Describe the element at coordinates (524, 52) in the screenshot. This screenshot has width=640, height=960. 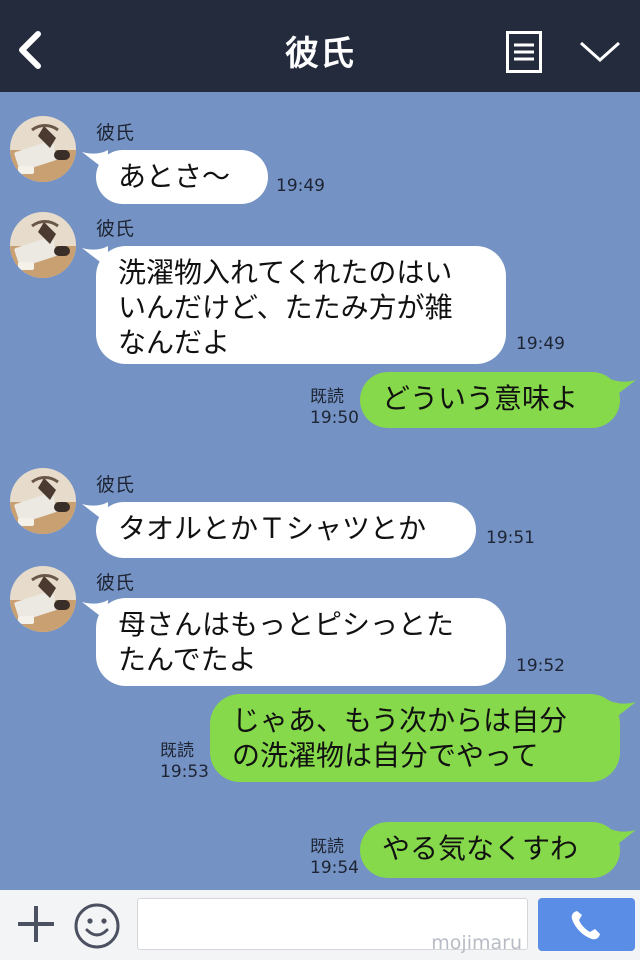
I see `menu-list-icon` at that location.